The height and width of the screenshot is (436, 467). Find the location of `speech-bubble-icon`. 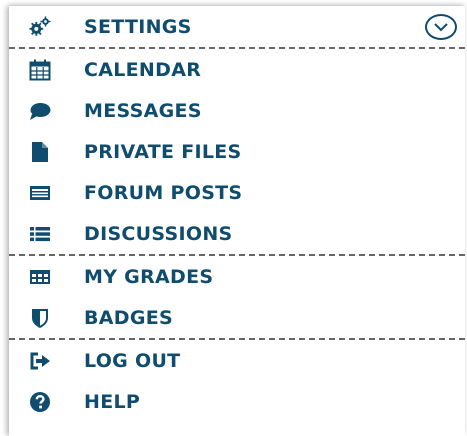

speech-bubble-icon is located at coordinates (40, 111).